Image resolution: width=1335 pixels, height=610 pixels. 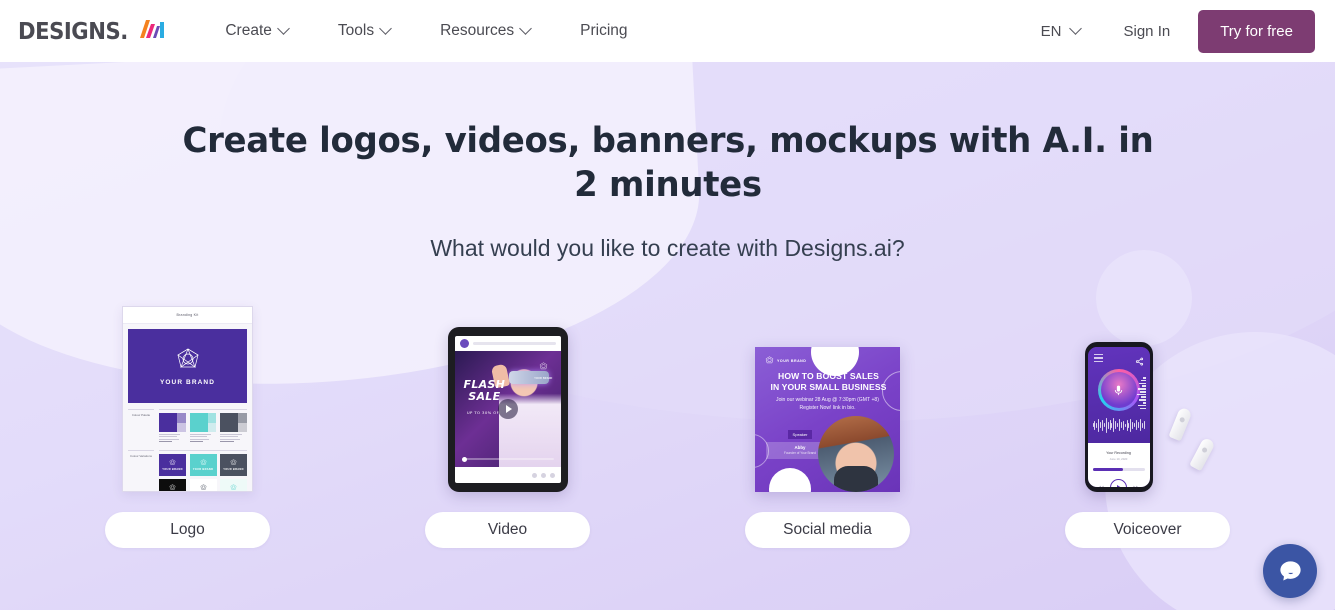 I want to click on logo-ai-mark-icon, so click(x=152, y=31).